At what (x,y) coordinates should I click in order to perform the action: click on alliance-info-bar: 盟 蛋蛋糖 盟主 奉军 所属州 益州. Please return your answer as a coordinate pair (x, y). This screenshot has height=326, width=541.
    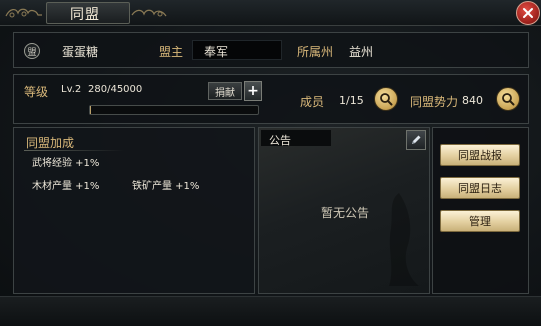
    Looking at the image, I should click on (271, 50).